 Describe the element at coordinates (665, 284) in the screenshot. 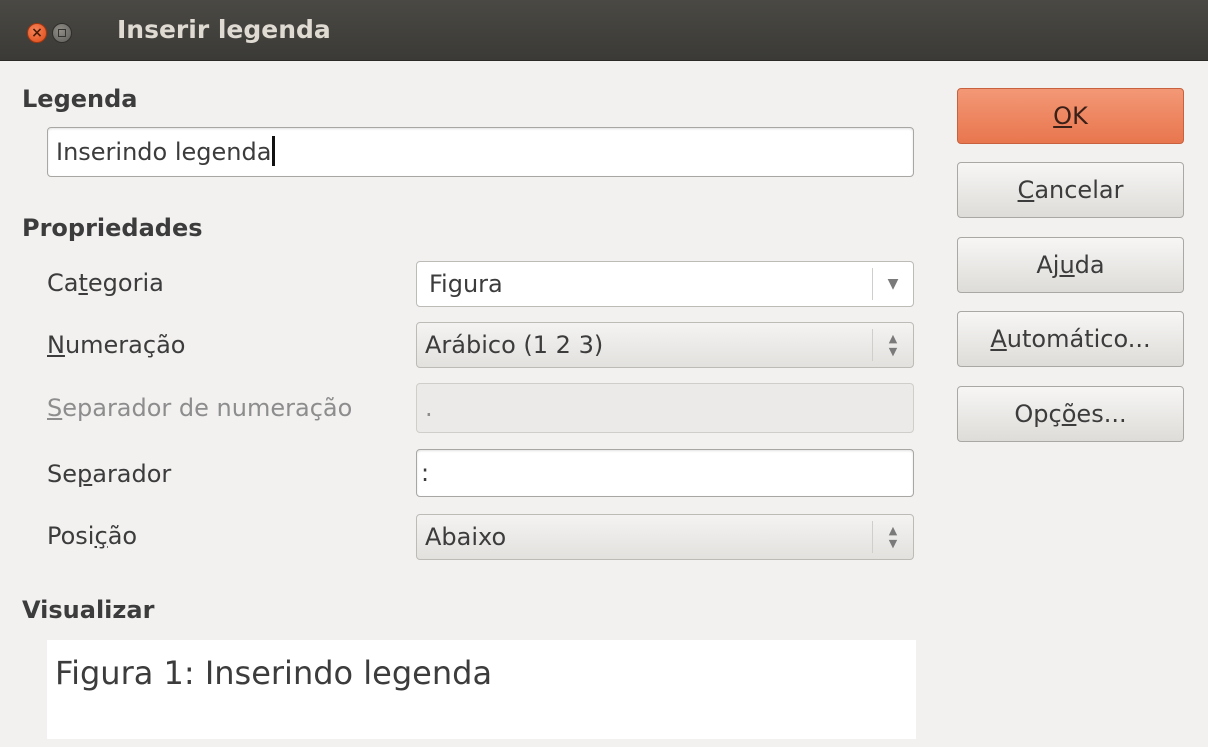

I see `category-combobox: Figura ▼` at that location.